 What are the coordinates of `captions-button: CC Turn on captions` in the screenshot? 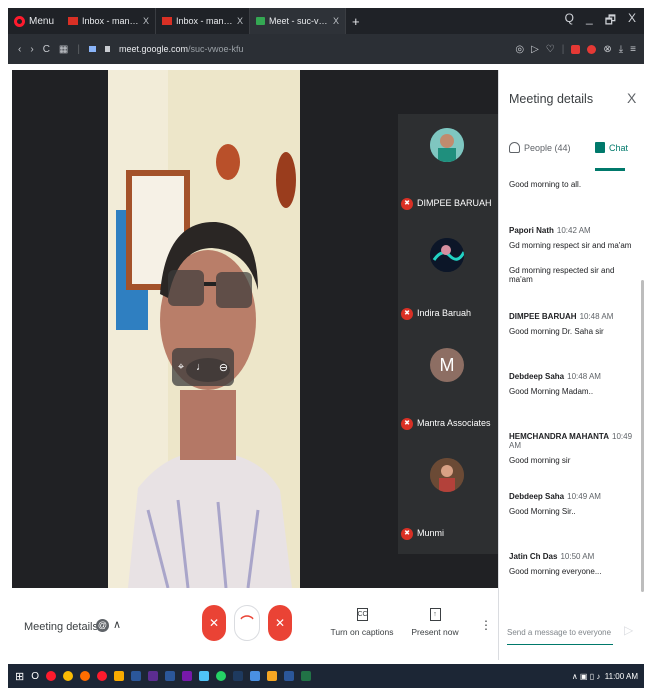 It's located at (362, 622).